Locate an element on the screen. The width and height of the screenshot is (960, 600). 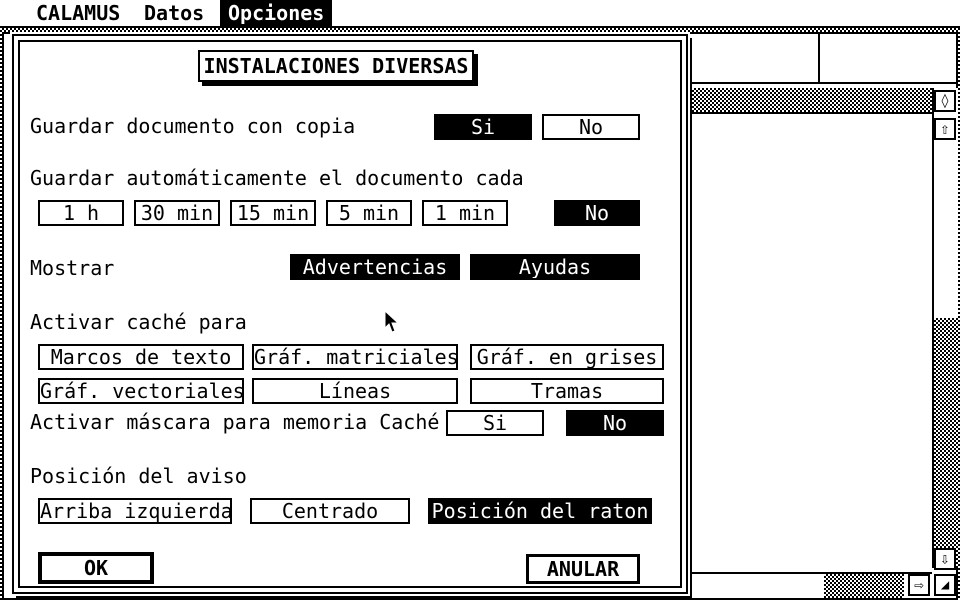
autosave-30min-button: 30 min is located at coordinates (177, 213).